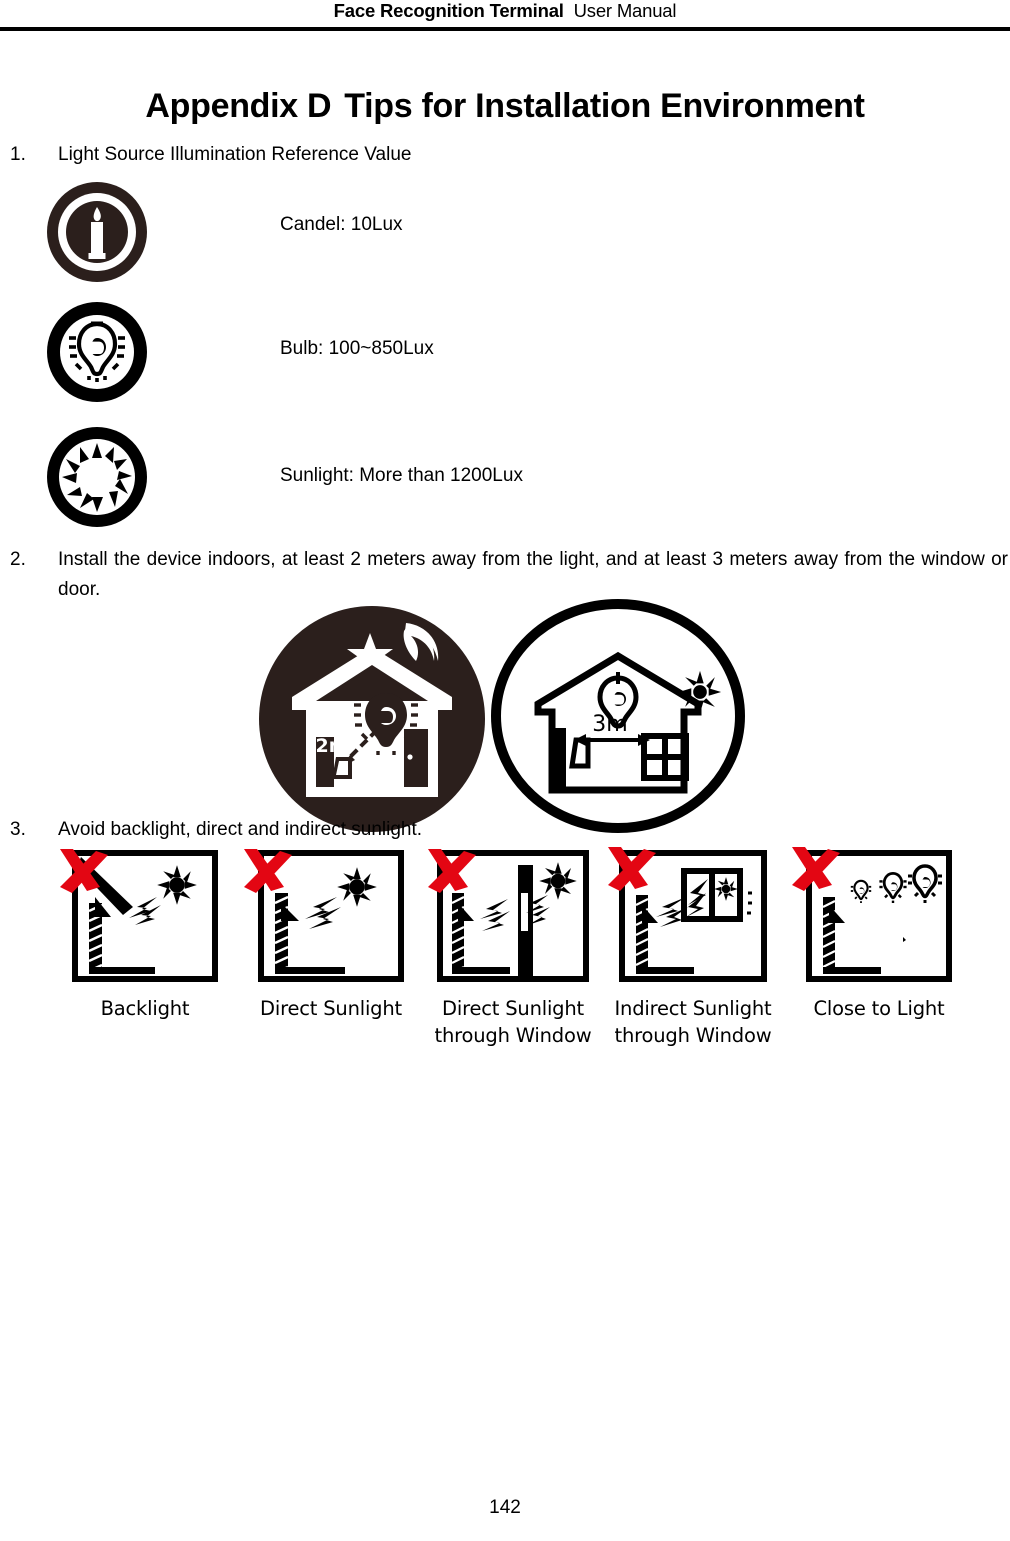  I want to click on page-header: Face Recognition Terminal User Manual, so click(505, 15).